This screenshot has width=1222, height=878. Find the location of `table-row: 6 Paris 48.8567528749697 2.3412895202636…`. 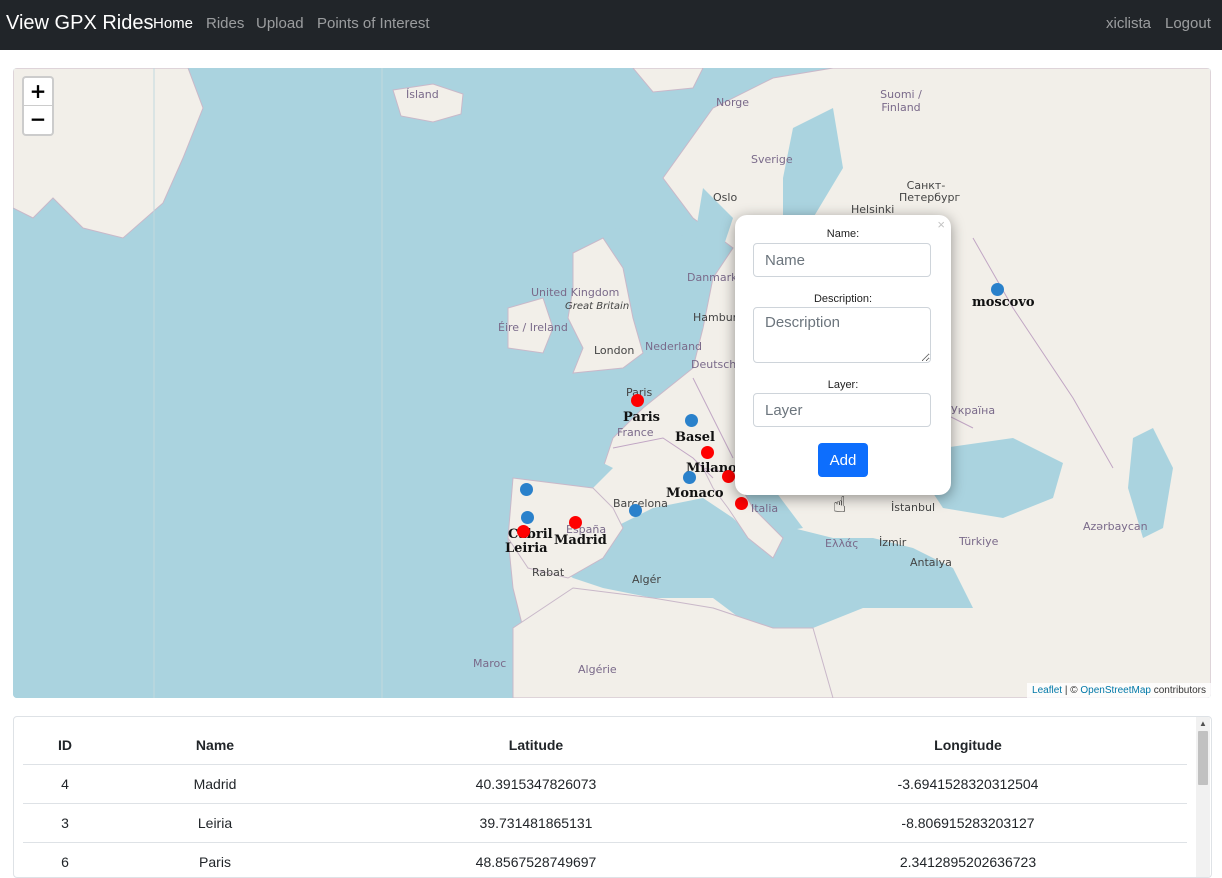

table-row: 6 Paris 48.8567528749697 2.3412895202636… is located at coordinates (605, 860).